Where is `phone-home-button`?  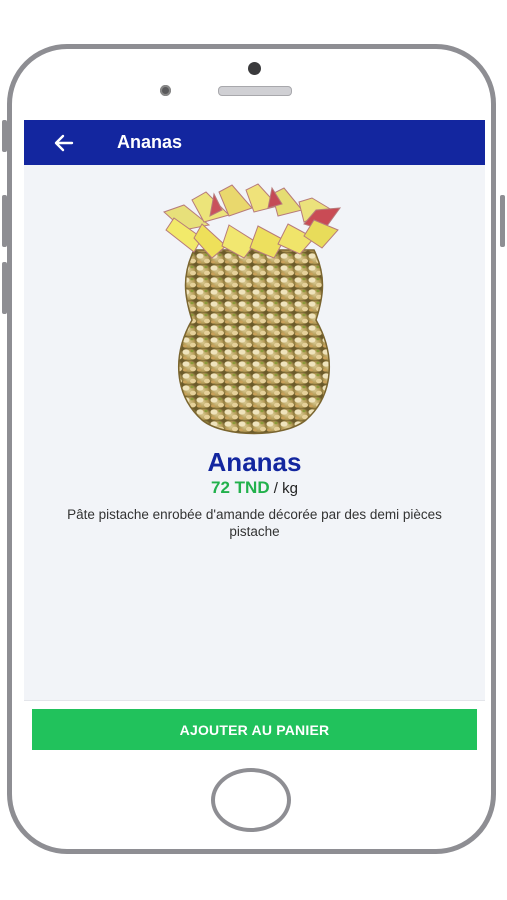
phone-home-button is located at coordinates (251, 800).